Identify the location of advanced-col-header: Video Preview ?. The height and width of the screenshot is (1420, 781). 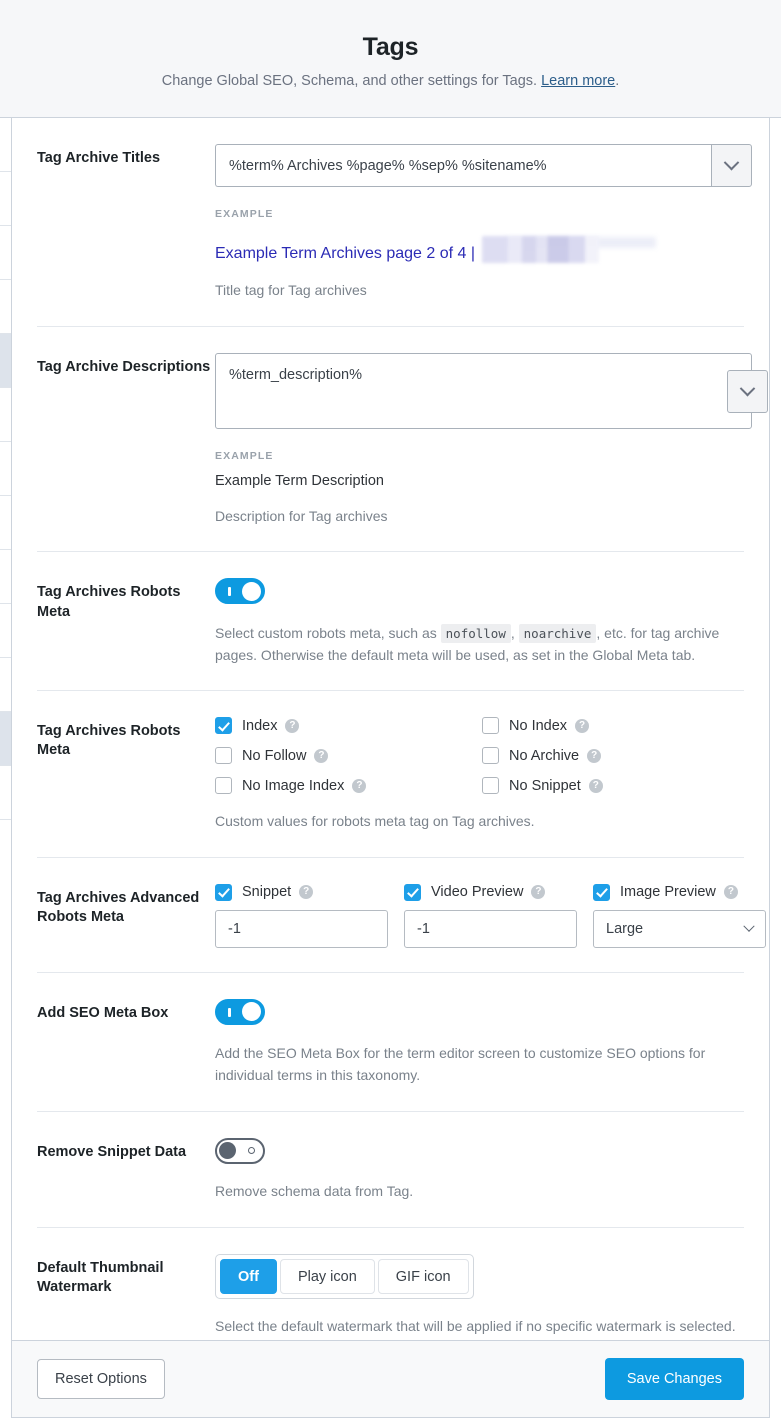
(490, 892).